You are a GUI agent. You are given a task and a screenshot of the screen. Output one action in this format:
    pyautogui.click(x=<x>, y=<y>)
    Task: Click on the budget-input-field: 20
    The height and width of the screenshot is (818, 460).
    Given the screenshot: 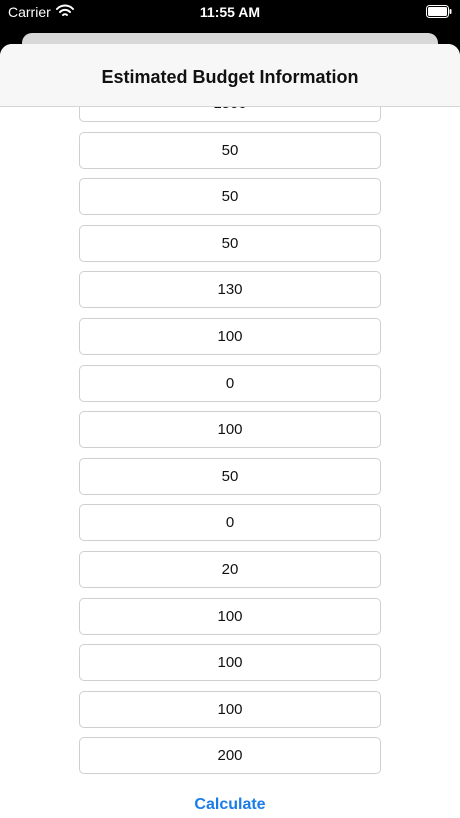 What is the action you would take?
    pyautogui.click(x=230, y=569)
    